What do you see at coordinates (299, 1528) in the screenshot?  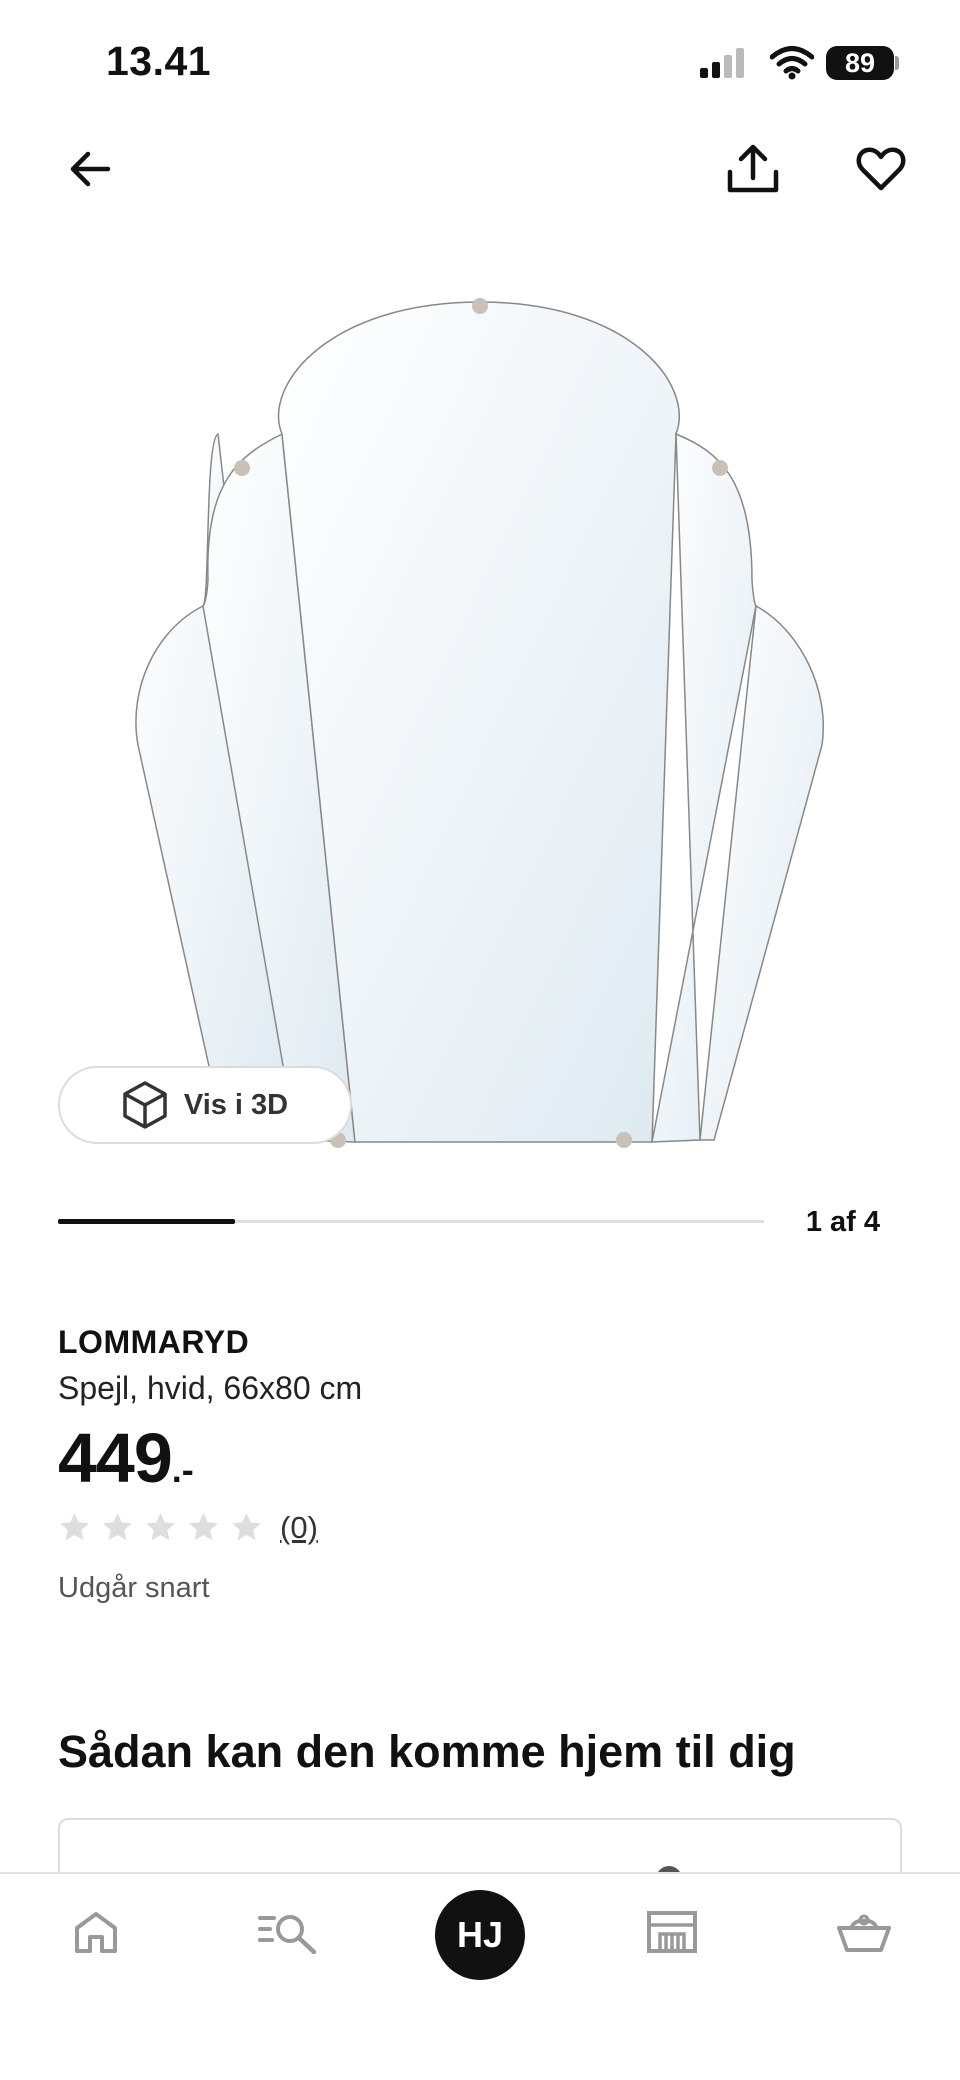 I see `rating-count-link: (0)` at bounding box center [299, 1528].